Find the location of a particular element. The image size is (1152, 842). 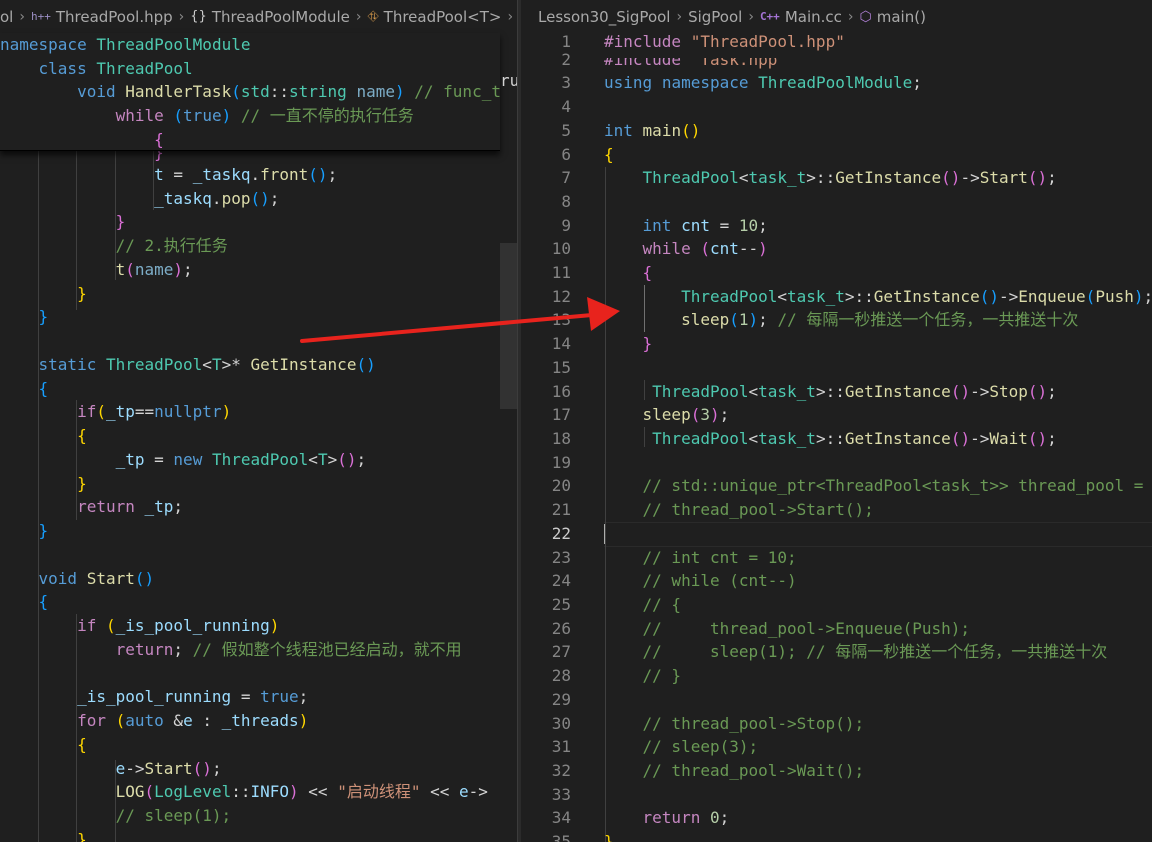

vertical-scrollbar-thumb is located at coordinates (508, 326).